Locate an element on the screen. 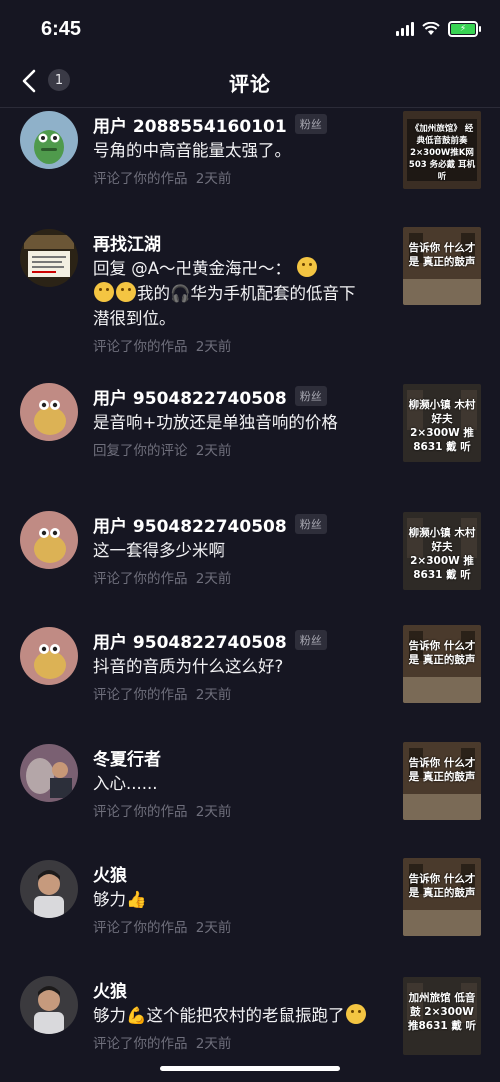  signal-icon is located at coordinates (405, 29).